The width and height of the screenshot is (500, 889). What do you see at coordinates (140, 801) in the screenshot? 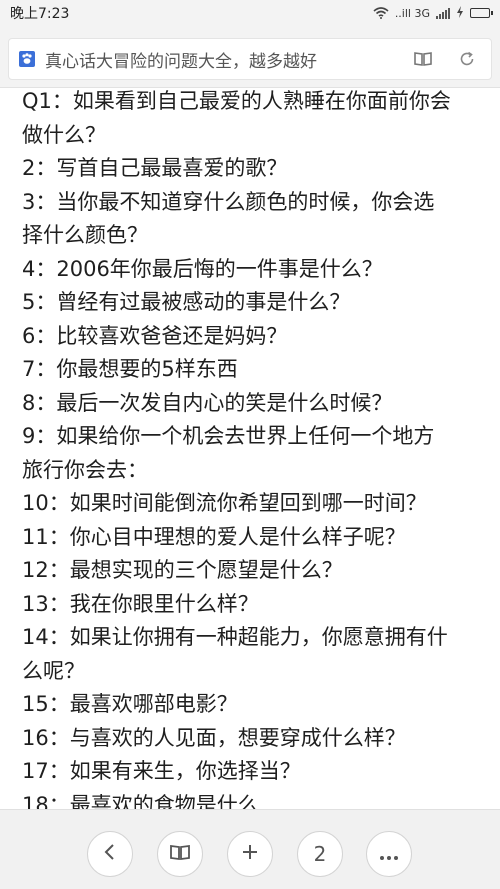
I see `question-line: 18：最喜欢的食物是什么` at bounding box center [140, 801].